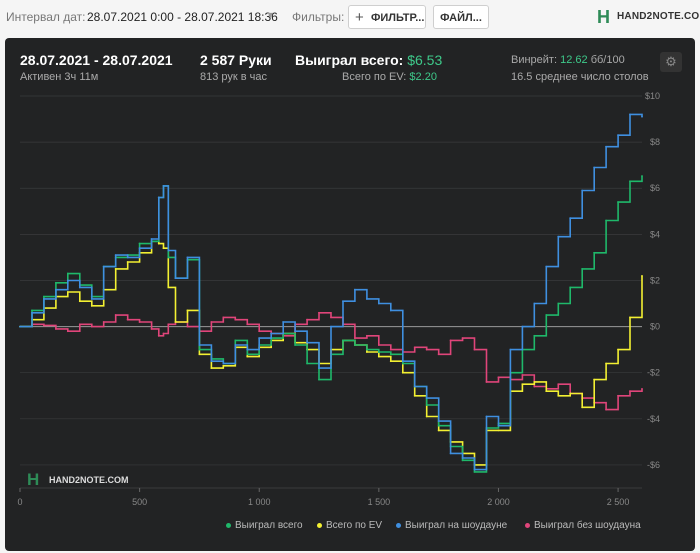  I want to click on y-tick-label: $10, so click(652, 96).